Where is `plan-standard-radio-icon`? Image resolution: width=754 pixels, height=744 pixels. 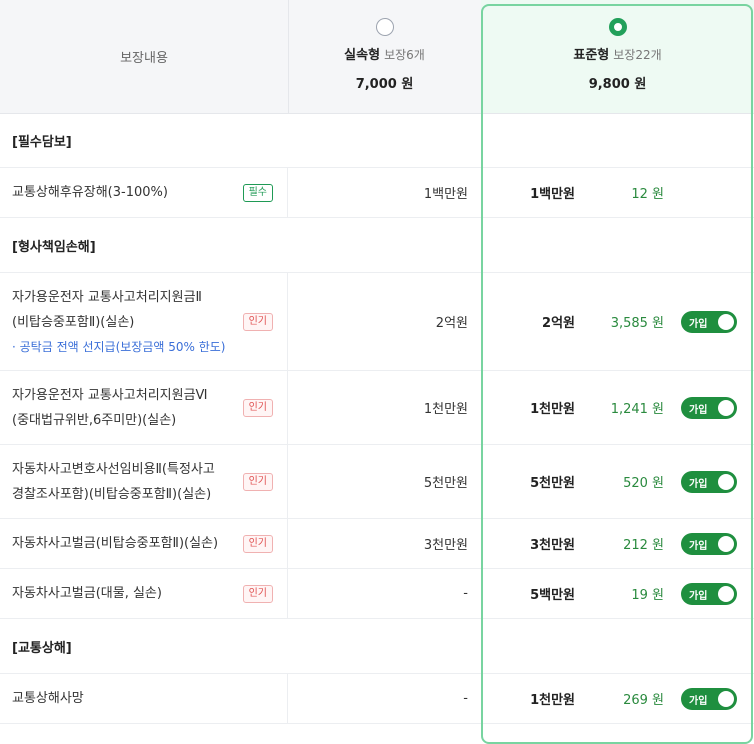
plan-standard-radio-icon is located at coordinates (617, 27).